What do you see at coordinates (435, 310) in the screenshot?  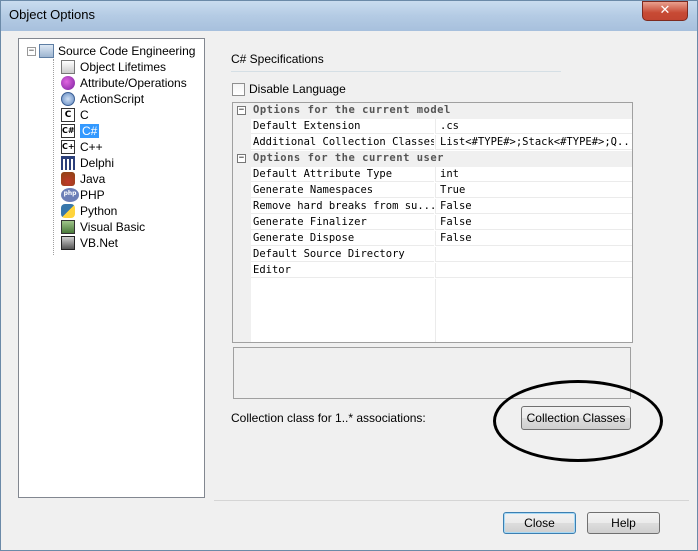 I see `column-divider` at bounding box center [435, 310].